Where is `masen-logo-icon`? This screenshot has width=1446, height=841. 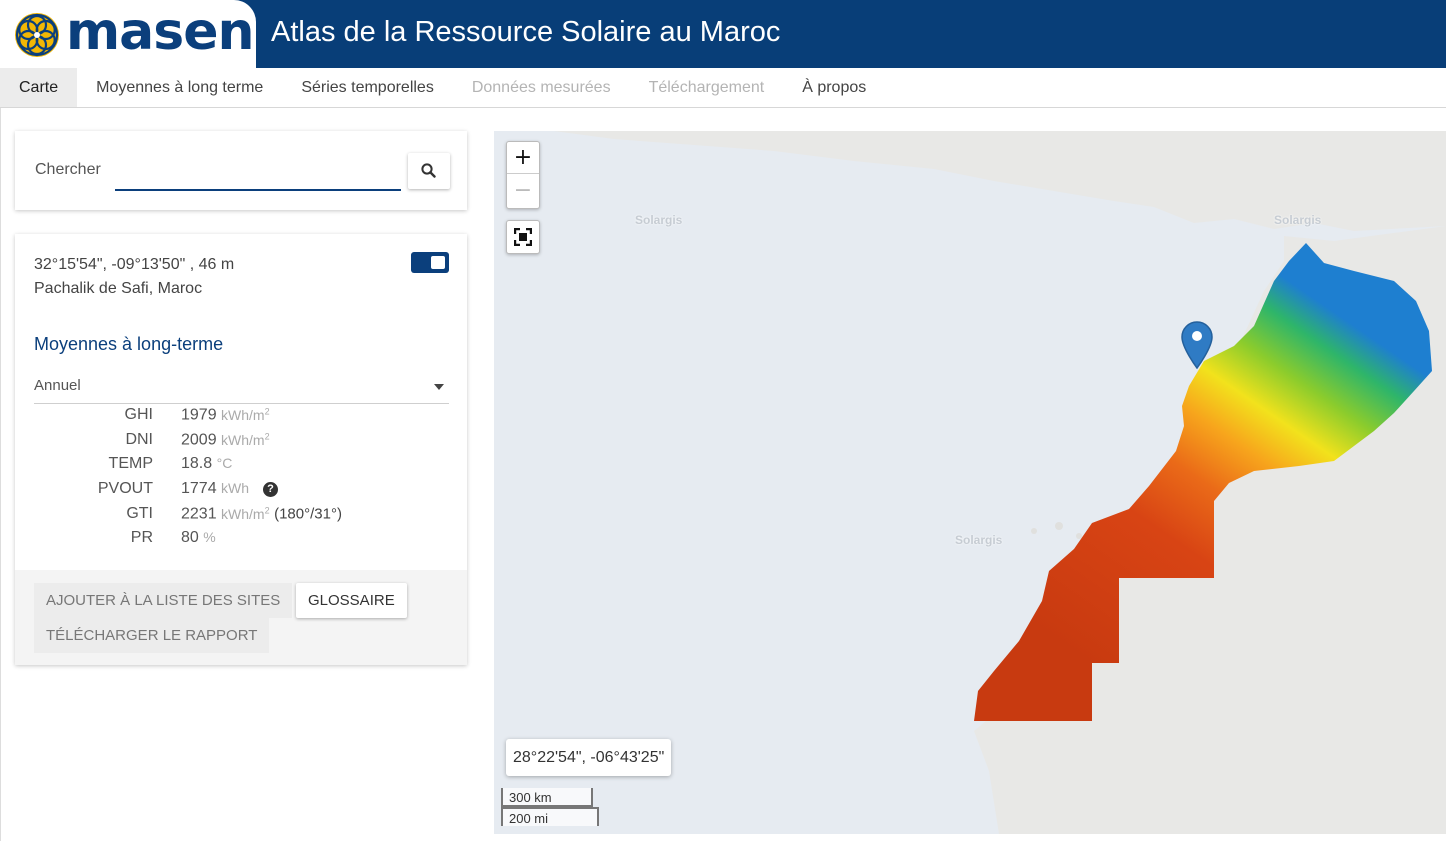 masen-logo-icon is located at coordinates (37, 35).